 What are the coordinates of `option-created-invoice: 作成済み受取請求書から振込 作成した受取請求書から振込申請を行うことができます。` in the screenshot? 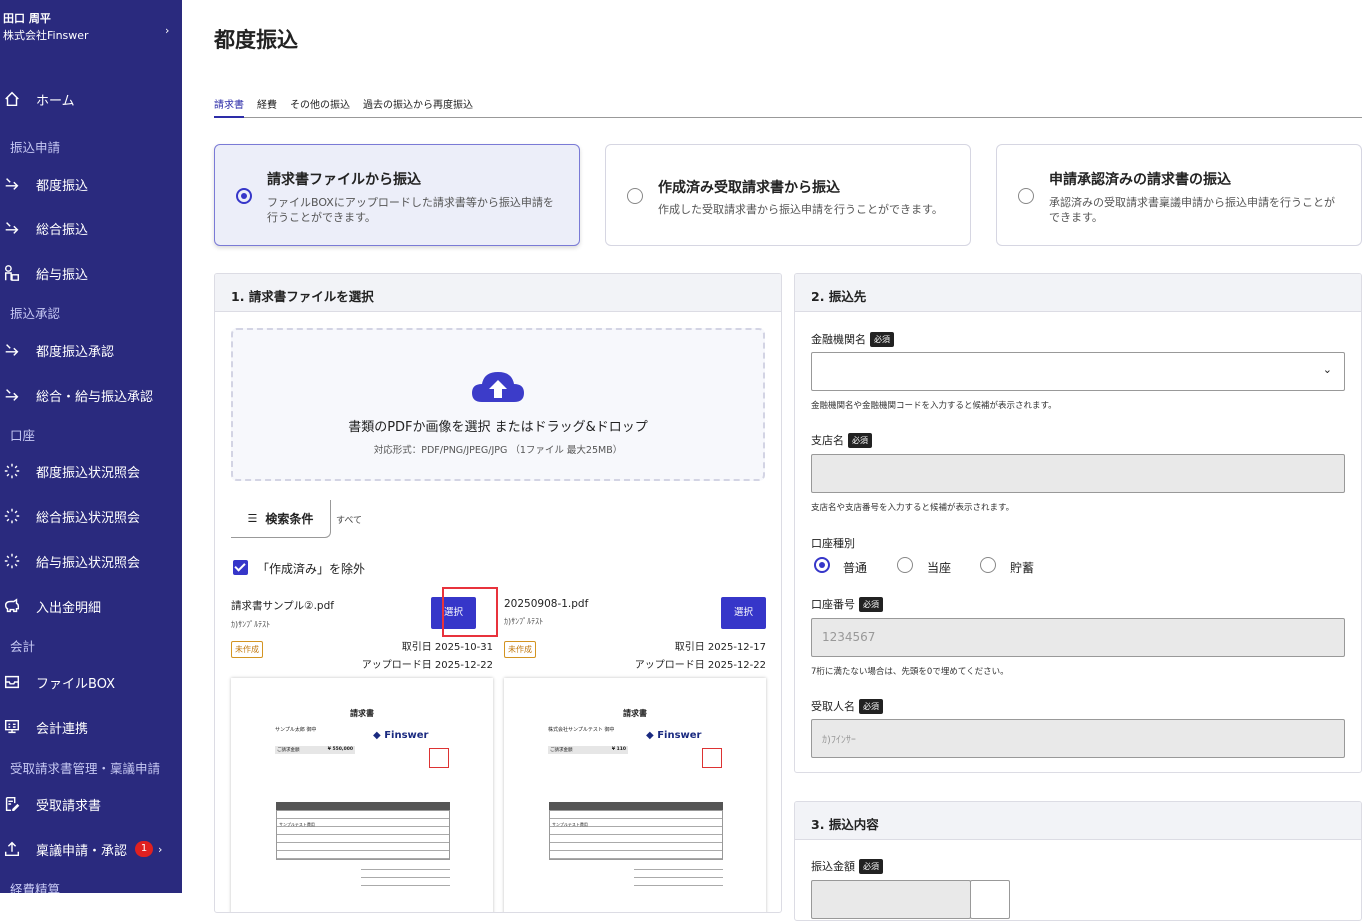 It's located at (788, 195).